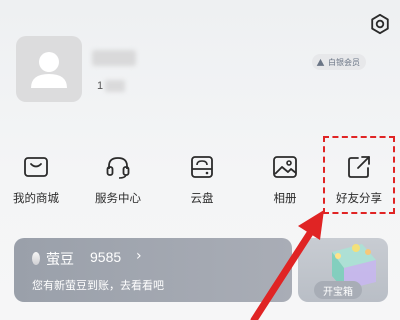  I want to click on member-badge-label: 白银会员, so click(344, 62).